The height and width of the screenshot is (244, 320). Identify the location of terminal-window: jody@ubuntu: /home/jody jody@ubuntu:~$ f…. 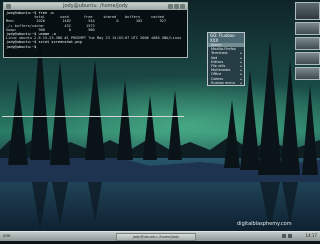
(95, 30).